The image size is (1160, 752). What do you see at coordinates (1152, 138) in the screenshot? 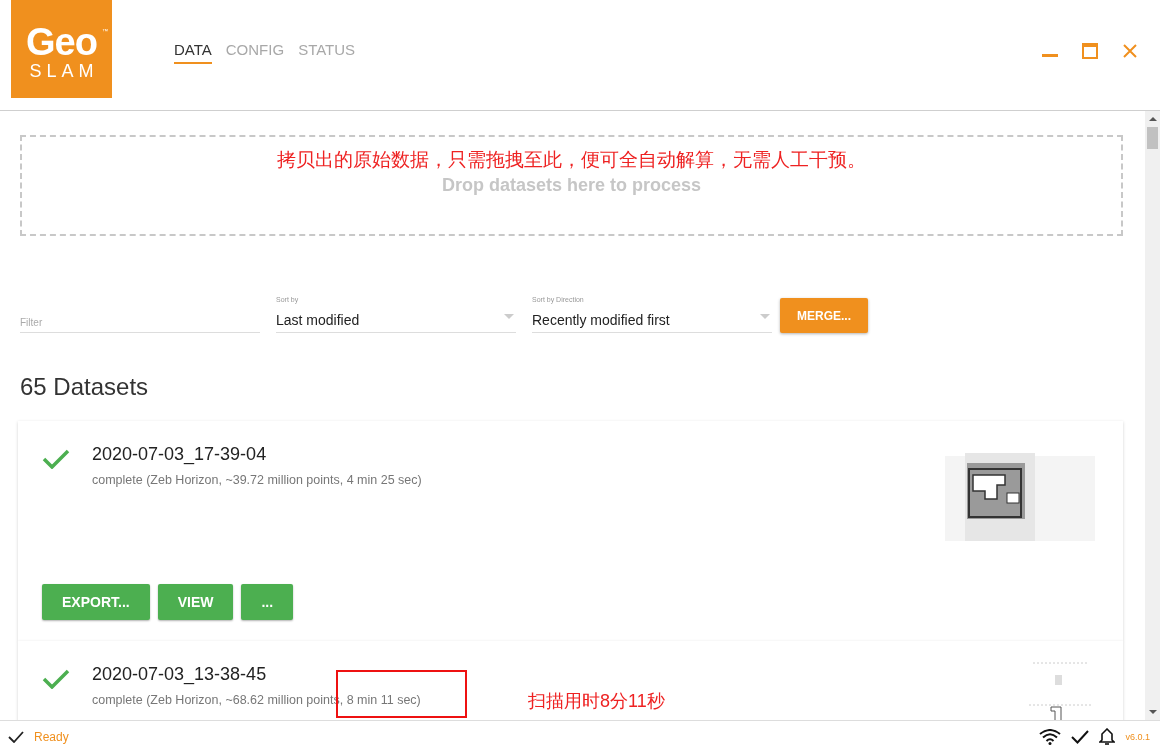
I see `scrollbar-thumb` at bounding box center [1152, 138].